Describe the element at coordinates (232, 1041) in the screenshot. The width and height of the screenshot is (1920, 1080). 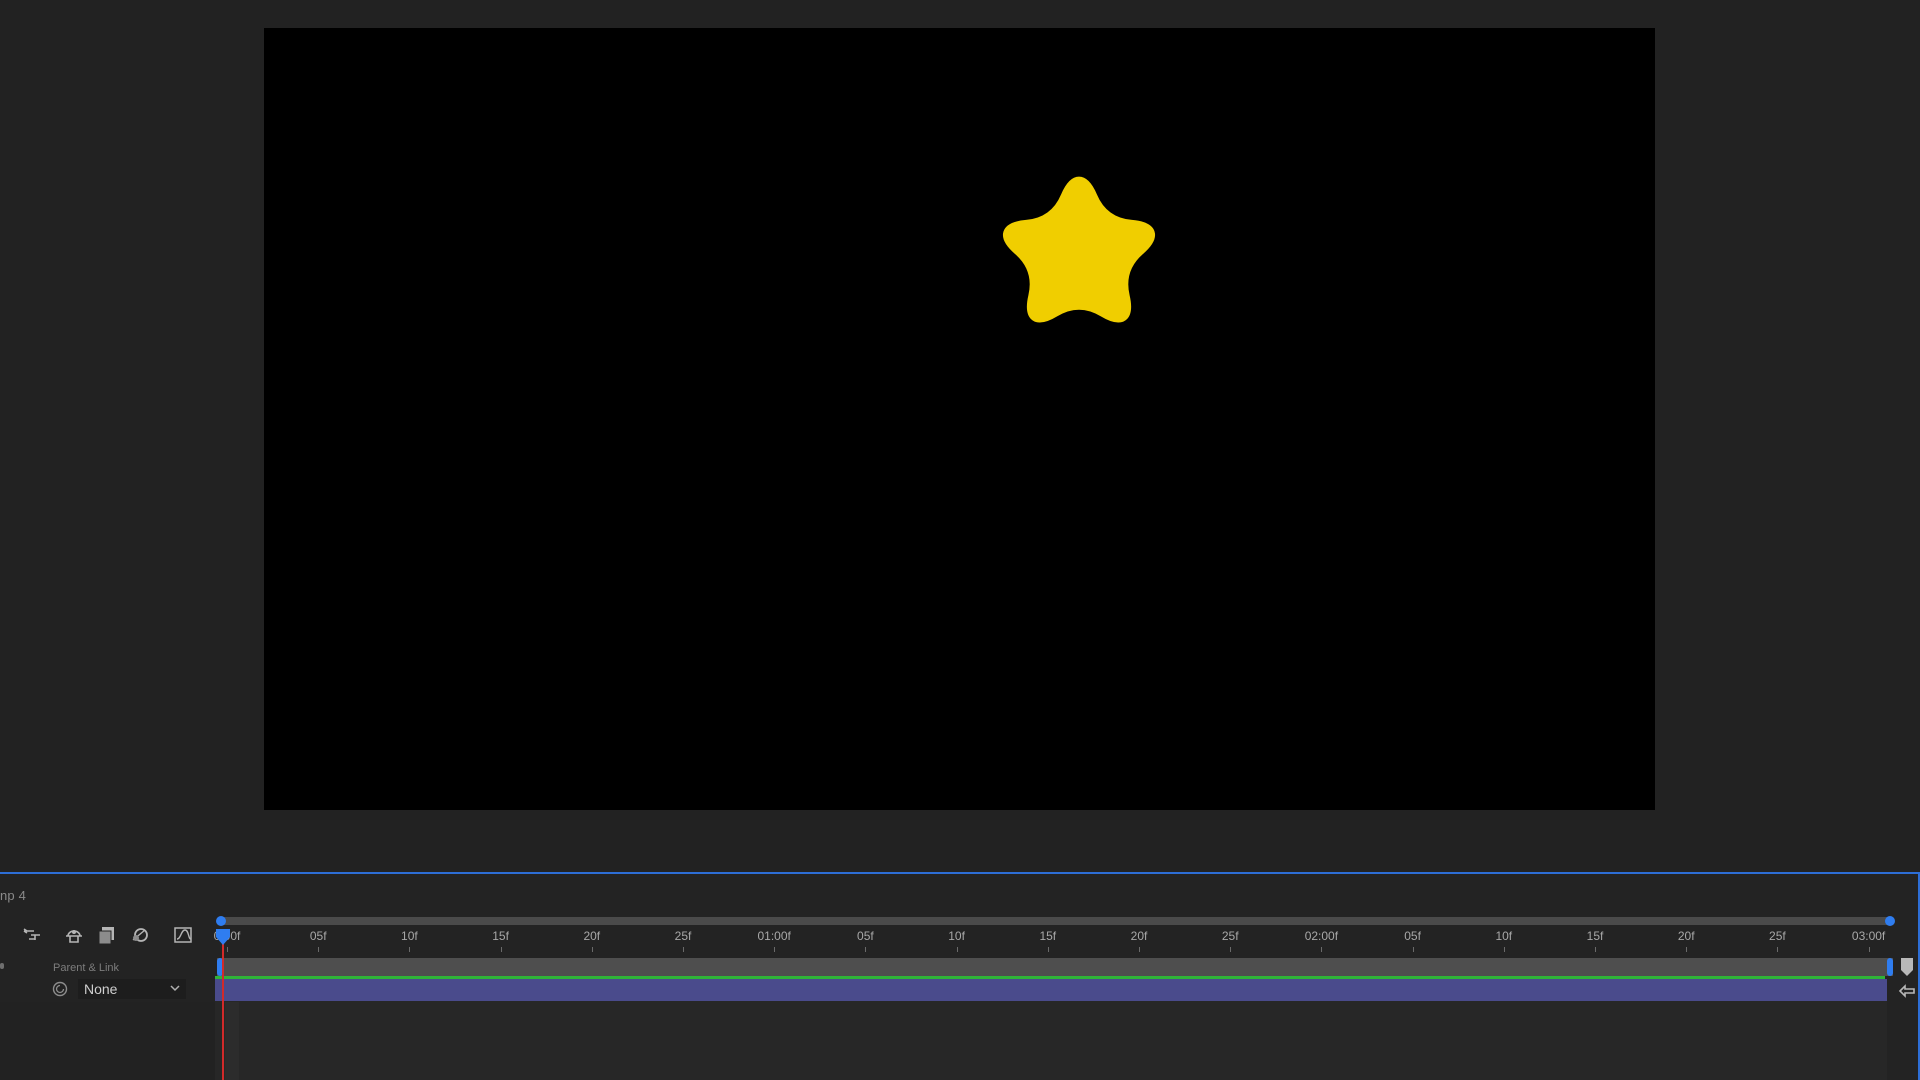
I see `cti-shadow` at that location.